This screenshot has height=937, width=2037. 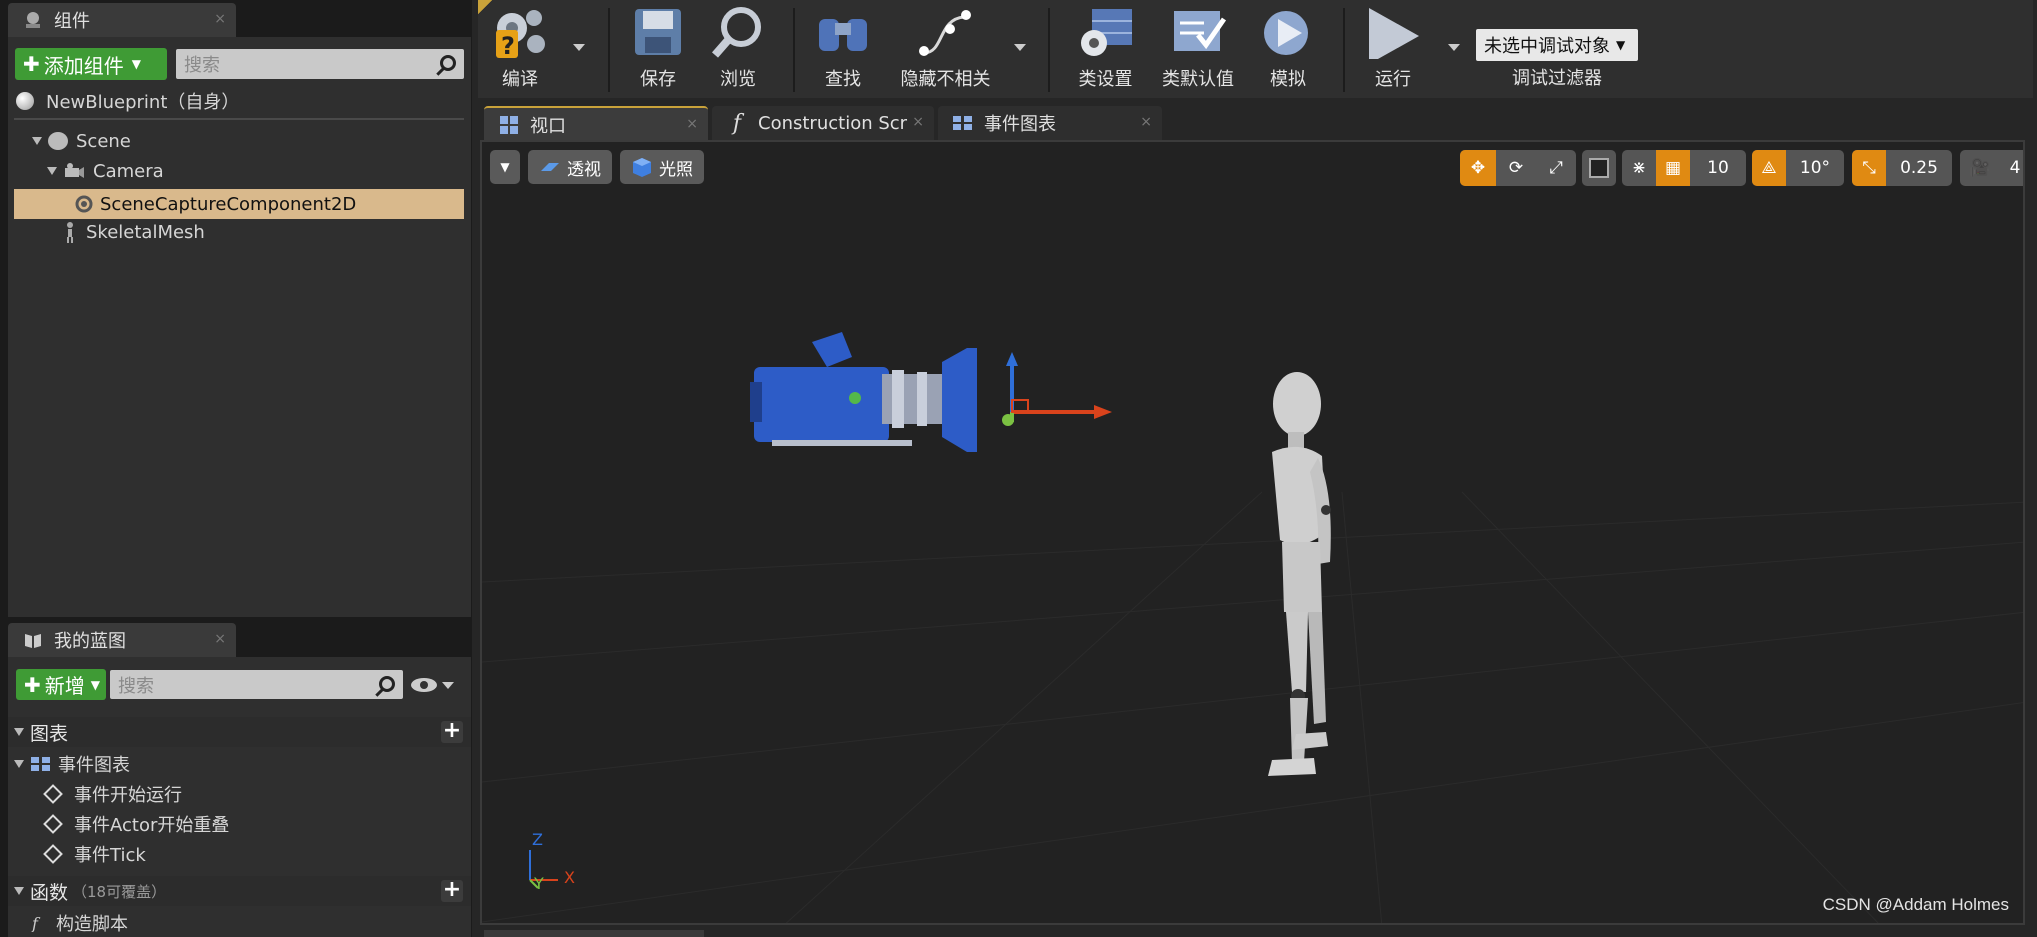 What do you see at coordinates (239, 204) in the screenshot?
I see `tree-item-scene-capture: SceneCaptureComponent2D` at bounding box center [239, 204].